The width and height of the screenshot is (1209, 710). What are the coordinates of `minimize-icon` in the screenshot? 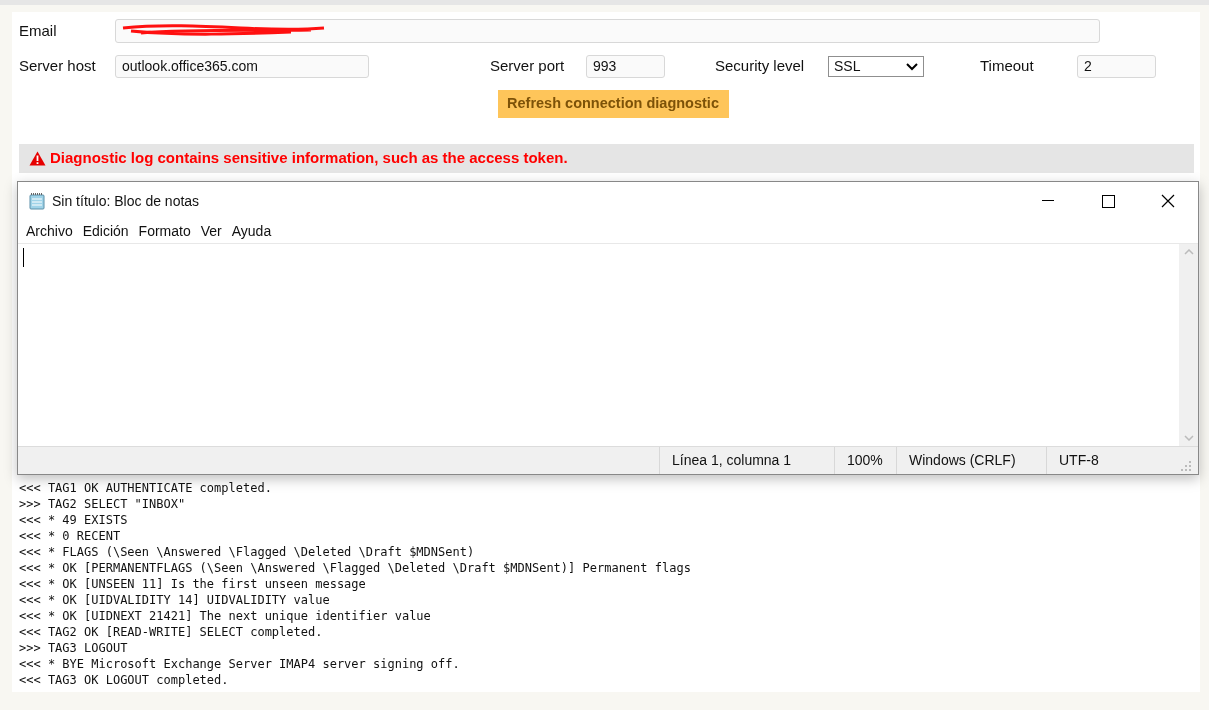 It's located at (1048, 201).